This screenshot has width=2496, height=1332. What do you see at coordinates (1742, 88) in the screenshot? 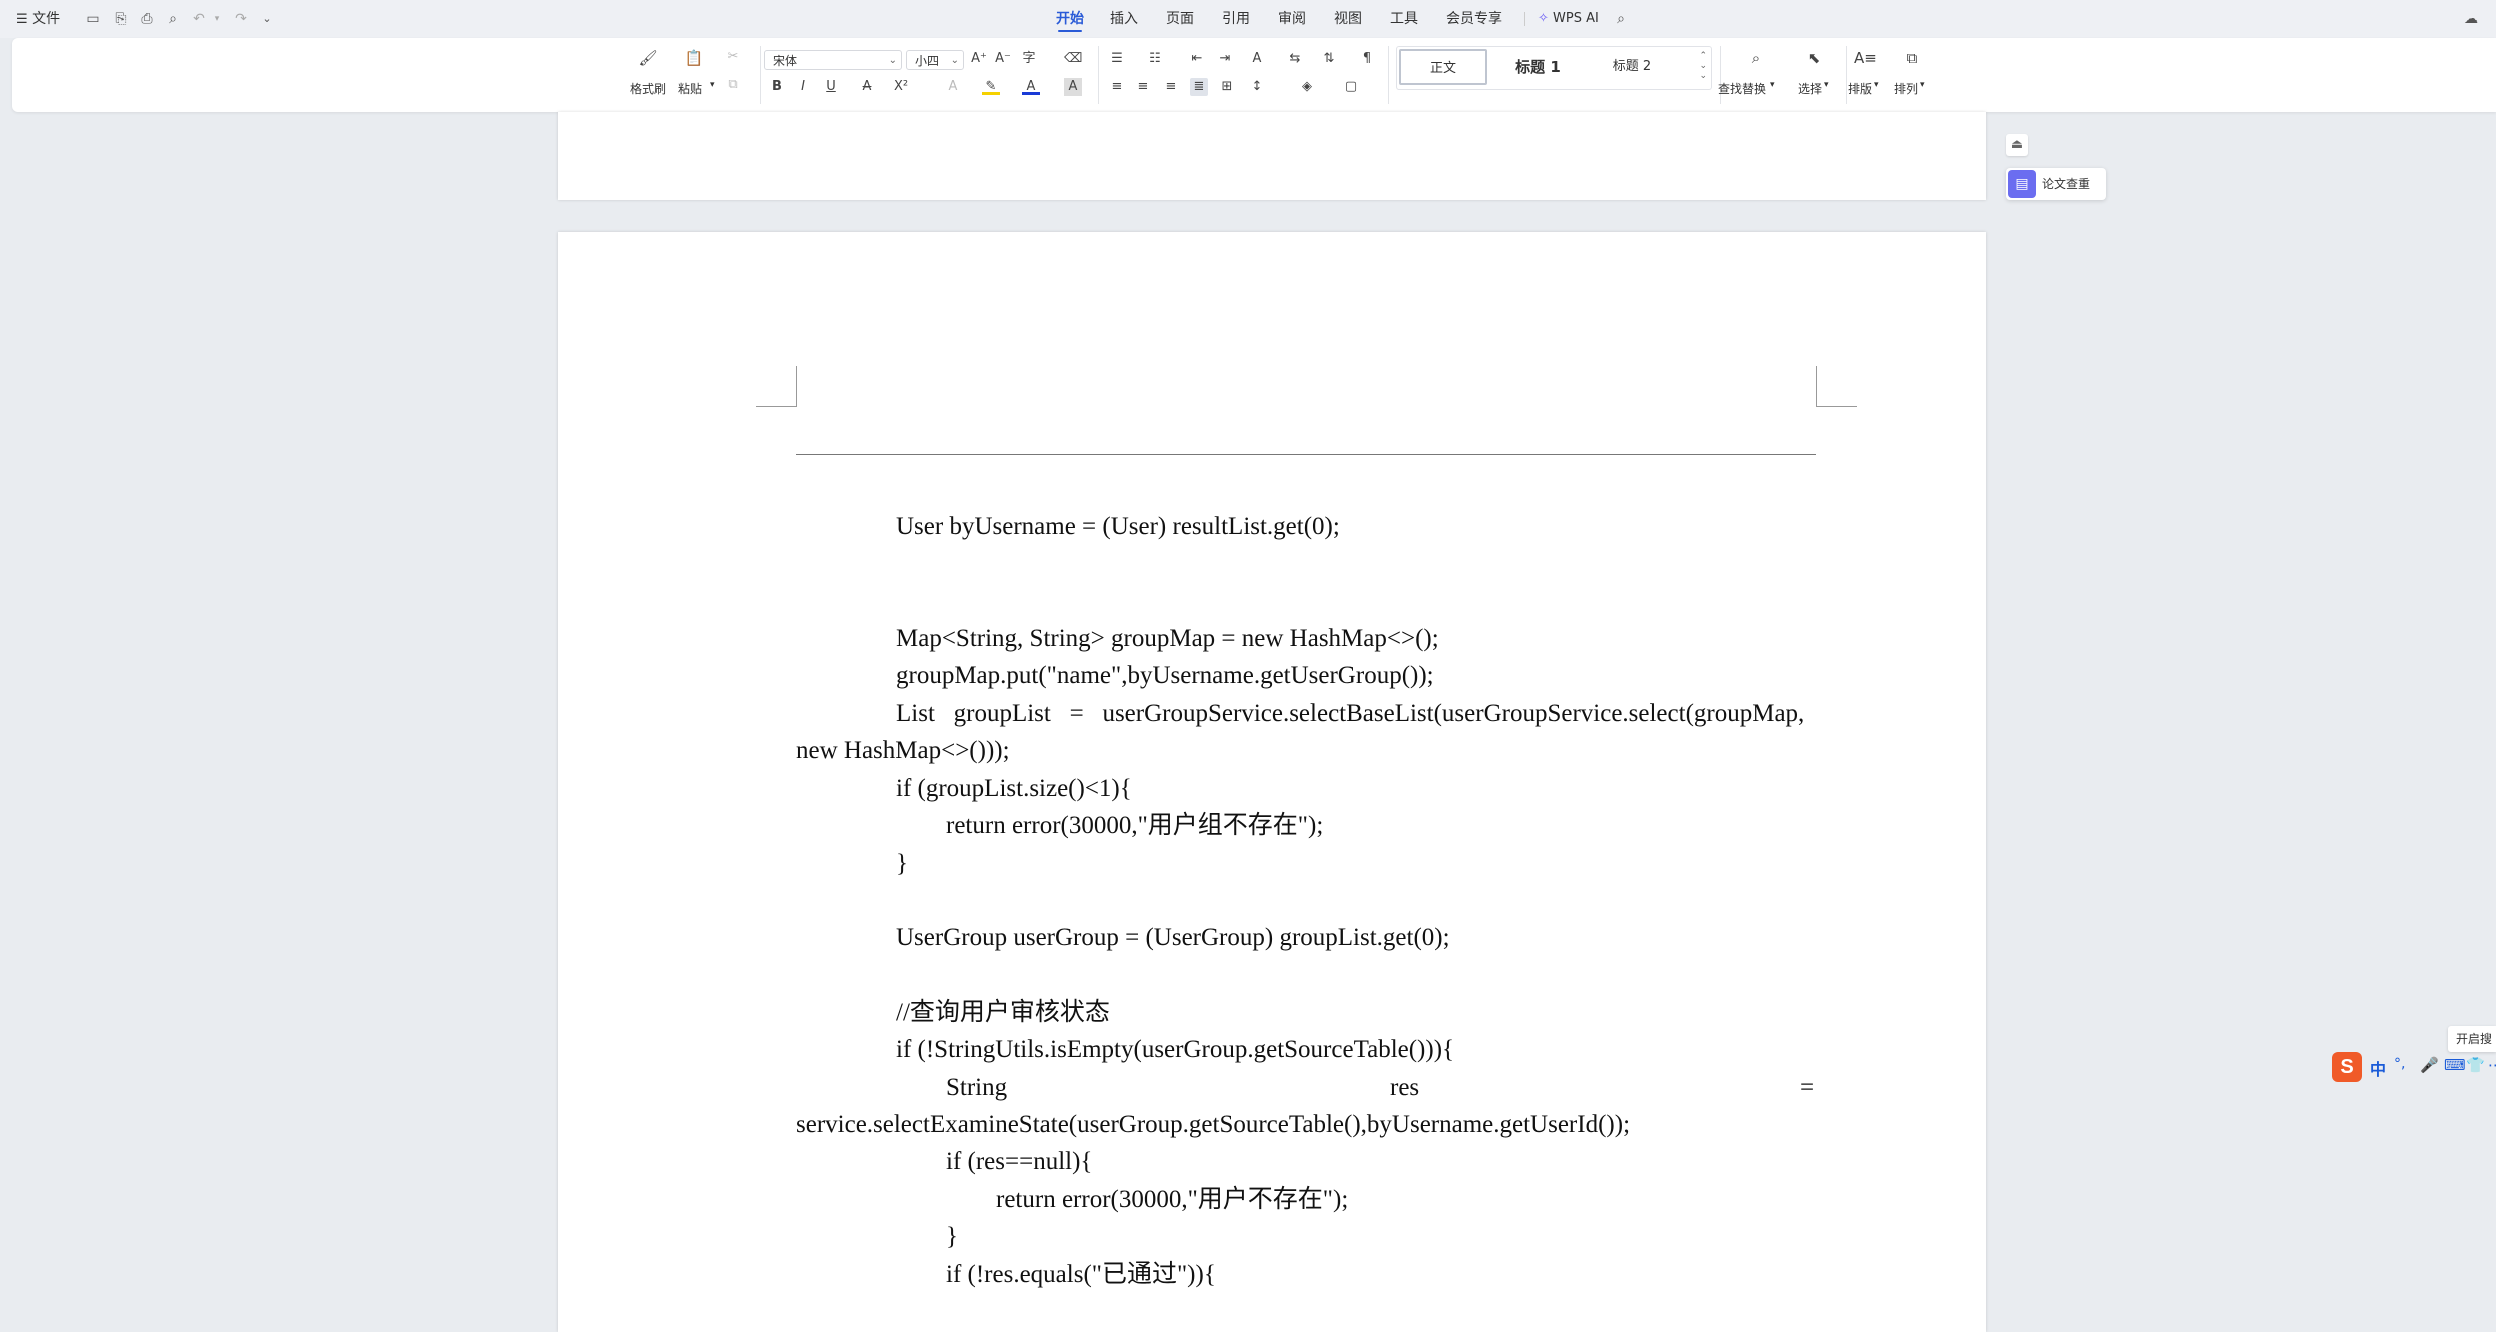
I see `find-replace-label: 查找替换` at bounding box center [1742, 88].